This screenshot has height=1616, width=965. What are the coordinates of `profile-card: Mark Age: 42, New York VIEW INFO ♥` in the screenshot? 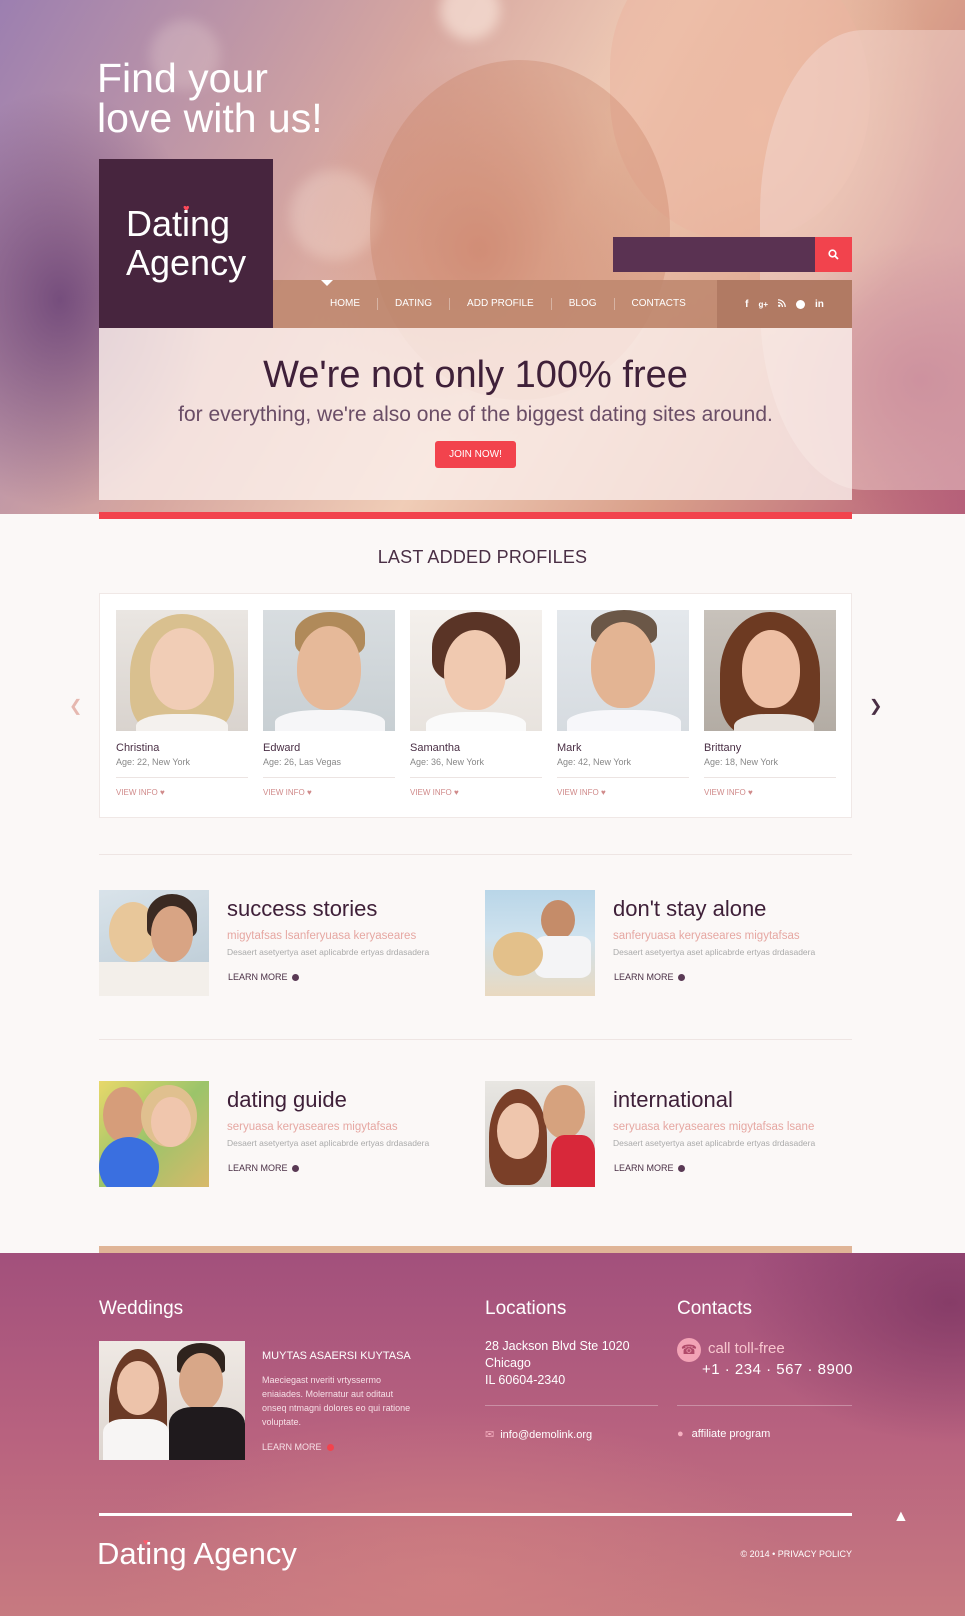 It's located at (623, 703).